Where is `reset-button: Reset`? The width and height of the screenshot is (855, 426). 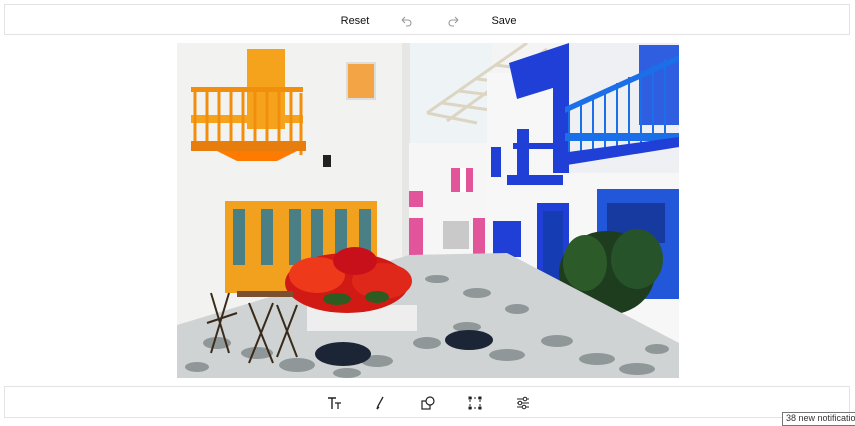 reset-button: Reset is located at coordinates (355, 20).